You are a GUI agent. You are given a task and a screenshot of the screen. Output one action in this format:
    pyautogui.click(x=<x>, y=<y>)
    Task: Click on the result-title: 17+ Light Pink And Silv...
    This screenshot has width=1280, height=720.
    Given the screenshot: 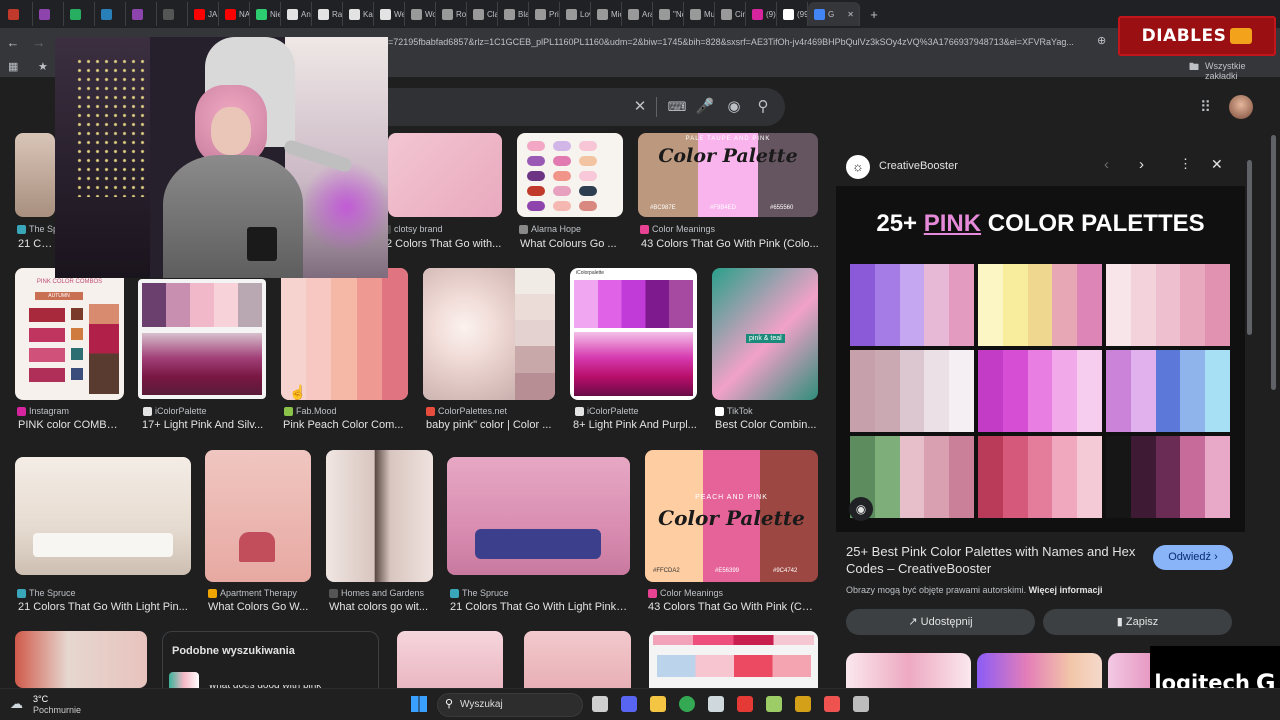 What is the action you would take?
    pyautogui.click(x=204, y=425)
    